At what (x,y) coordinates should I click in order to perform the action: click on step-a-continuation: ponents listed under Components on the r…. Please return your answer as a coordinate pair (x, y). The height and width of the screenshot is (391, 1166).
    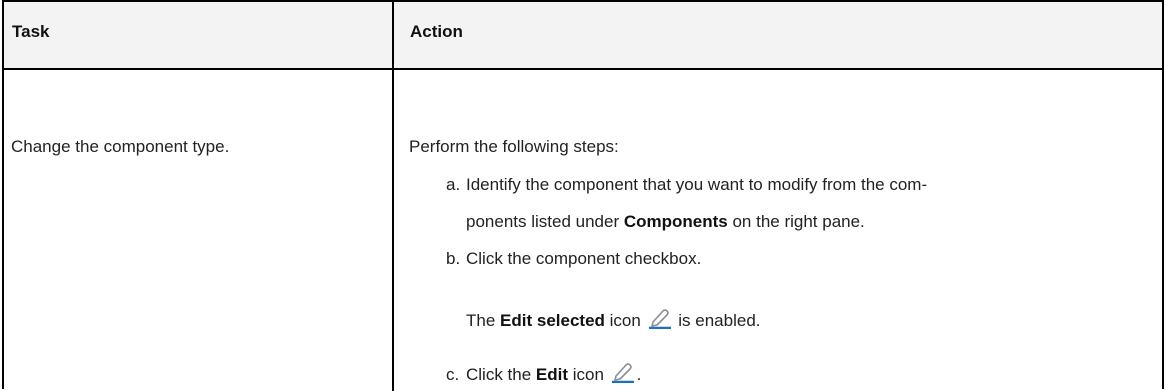
    Looking at the image, I should click on (665, 222).